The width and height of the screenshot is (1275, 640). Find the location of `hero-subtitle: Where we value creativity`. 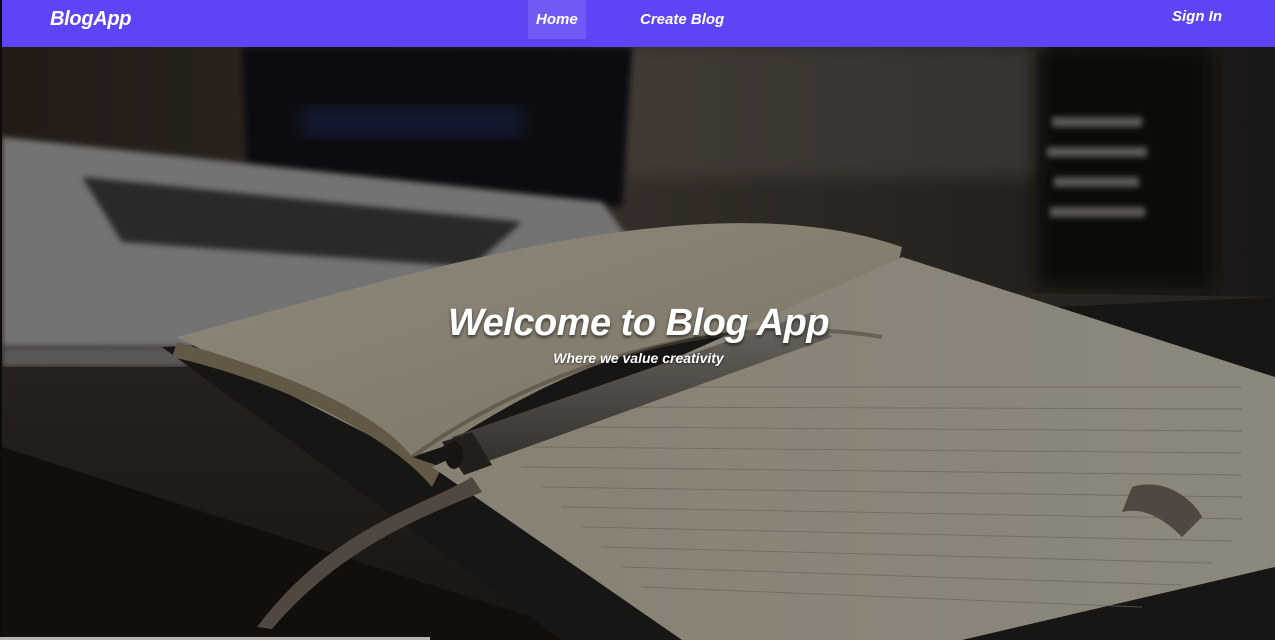

hero-subtitle: Where we value creativity is located at coordinates (638, 358).